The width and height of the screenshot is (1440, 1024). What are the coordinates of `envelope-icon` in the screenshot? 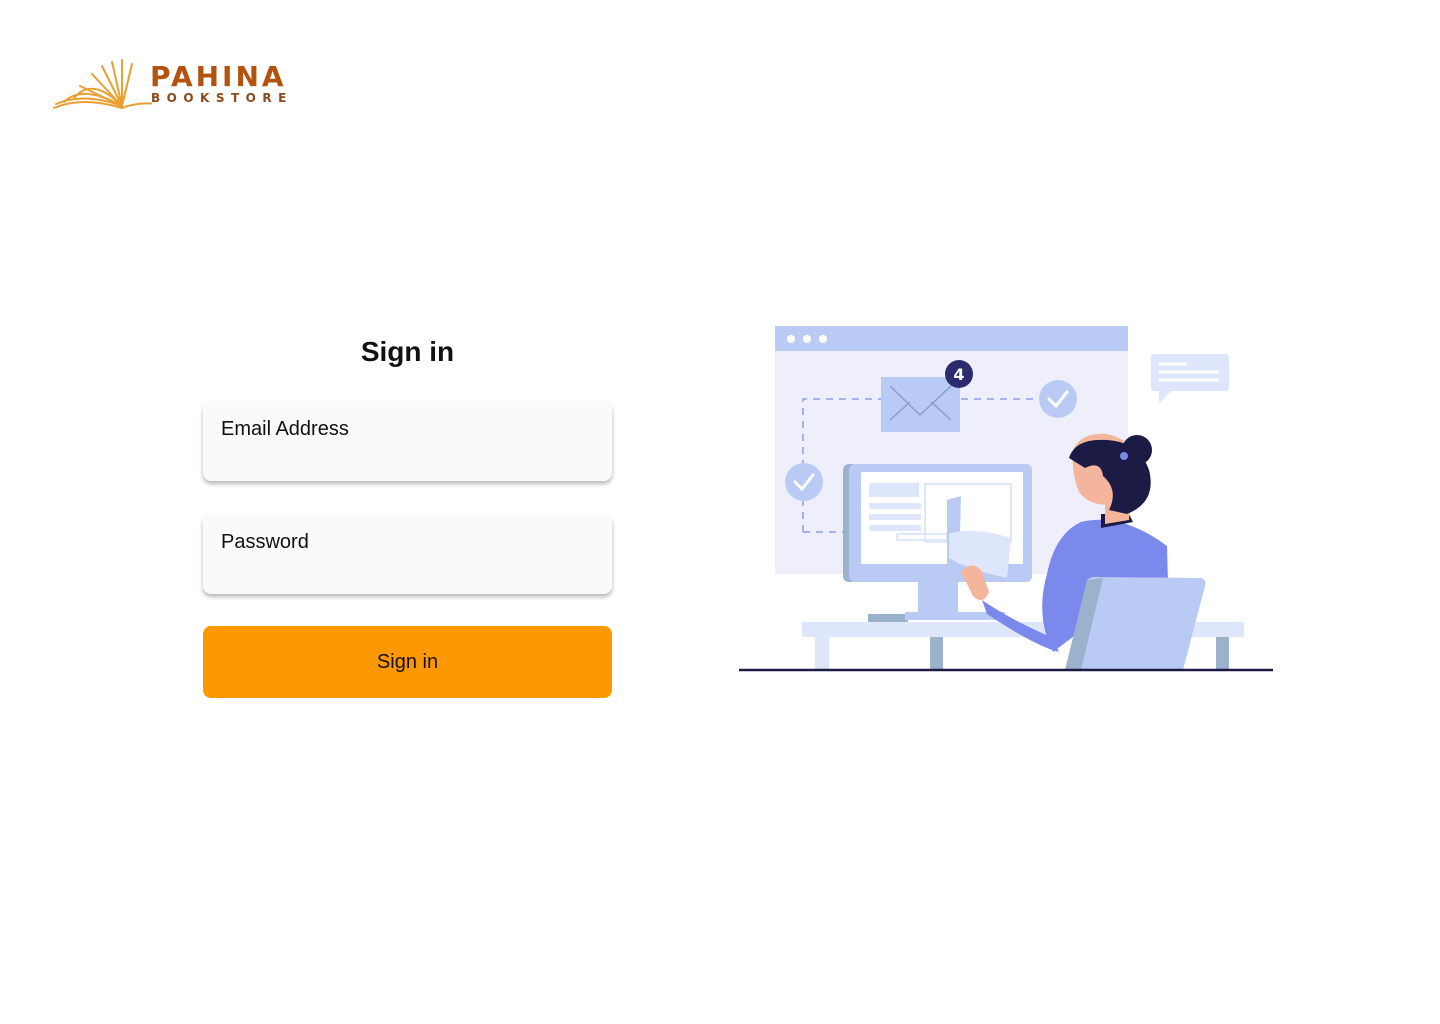 It's located at (920, 404).